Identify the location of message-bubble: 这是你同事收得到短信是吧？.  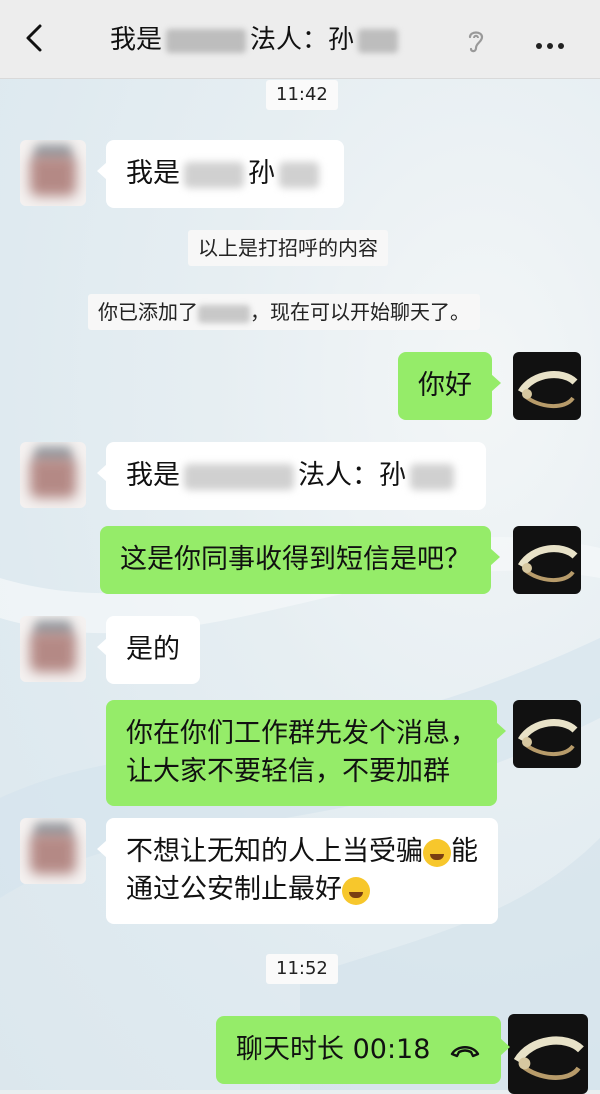
(300, 560).